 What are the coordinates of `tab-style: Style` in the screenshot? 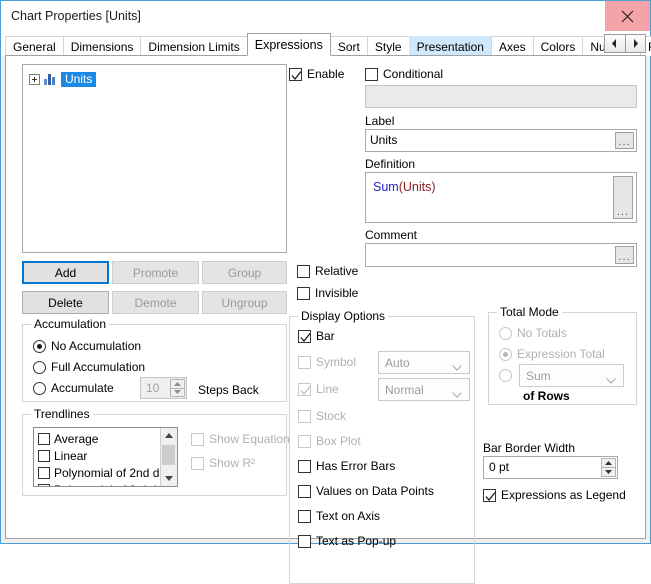 It's located at (388, 46).